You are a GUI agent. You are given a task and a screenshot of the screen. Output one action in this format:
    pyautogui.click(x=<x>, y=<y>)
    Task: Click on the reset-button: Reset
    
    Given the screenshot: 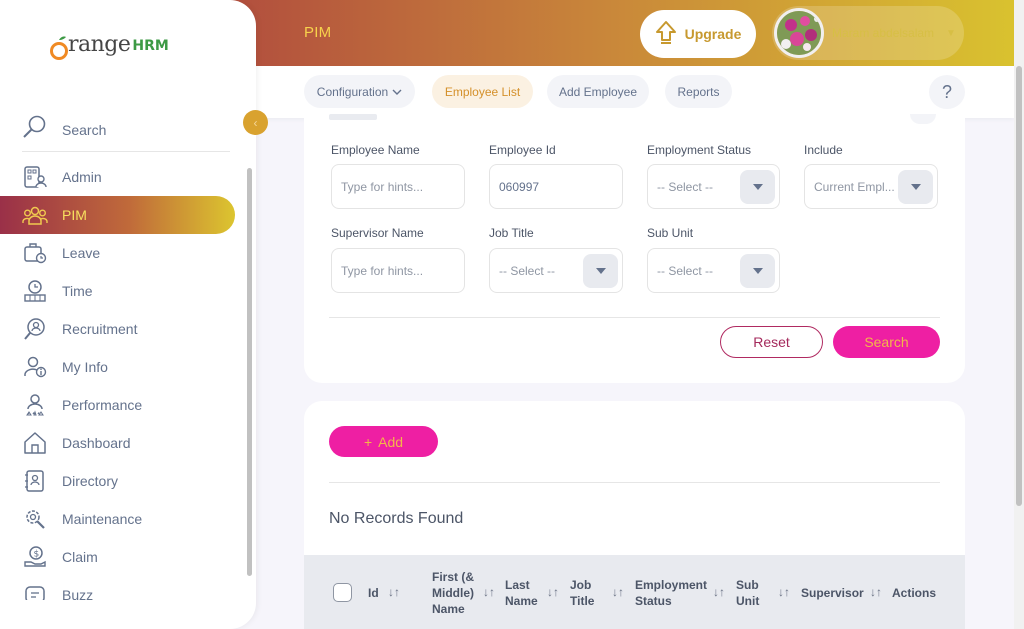 What is the action you would take?
    pyautogui.click(x=771, y=342)
    